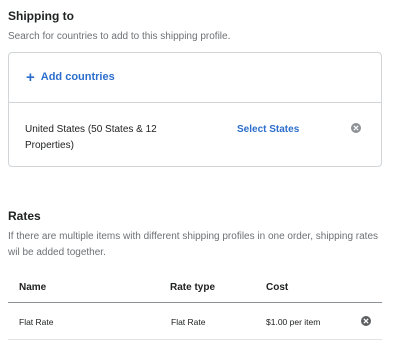 This screenshot has height=362, width=400. Describe the element at coordinates (366, 321) in the screenshot. I see `remove-rate-icon` at that location.